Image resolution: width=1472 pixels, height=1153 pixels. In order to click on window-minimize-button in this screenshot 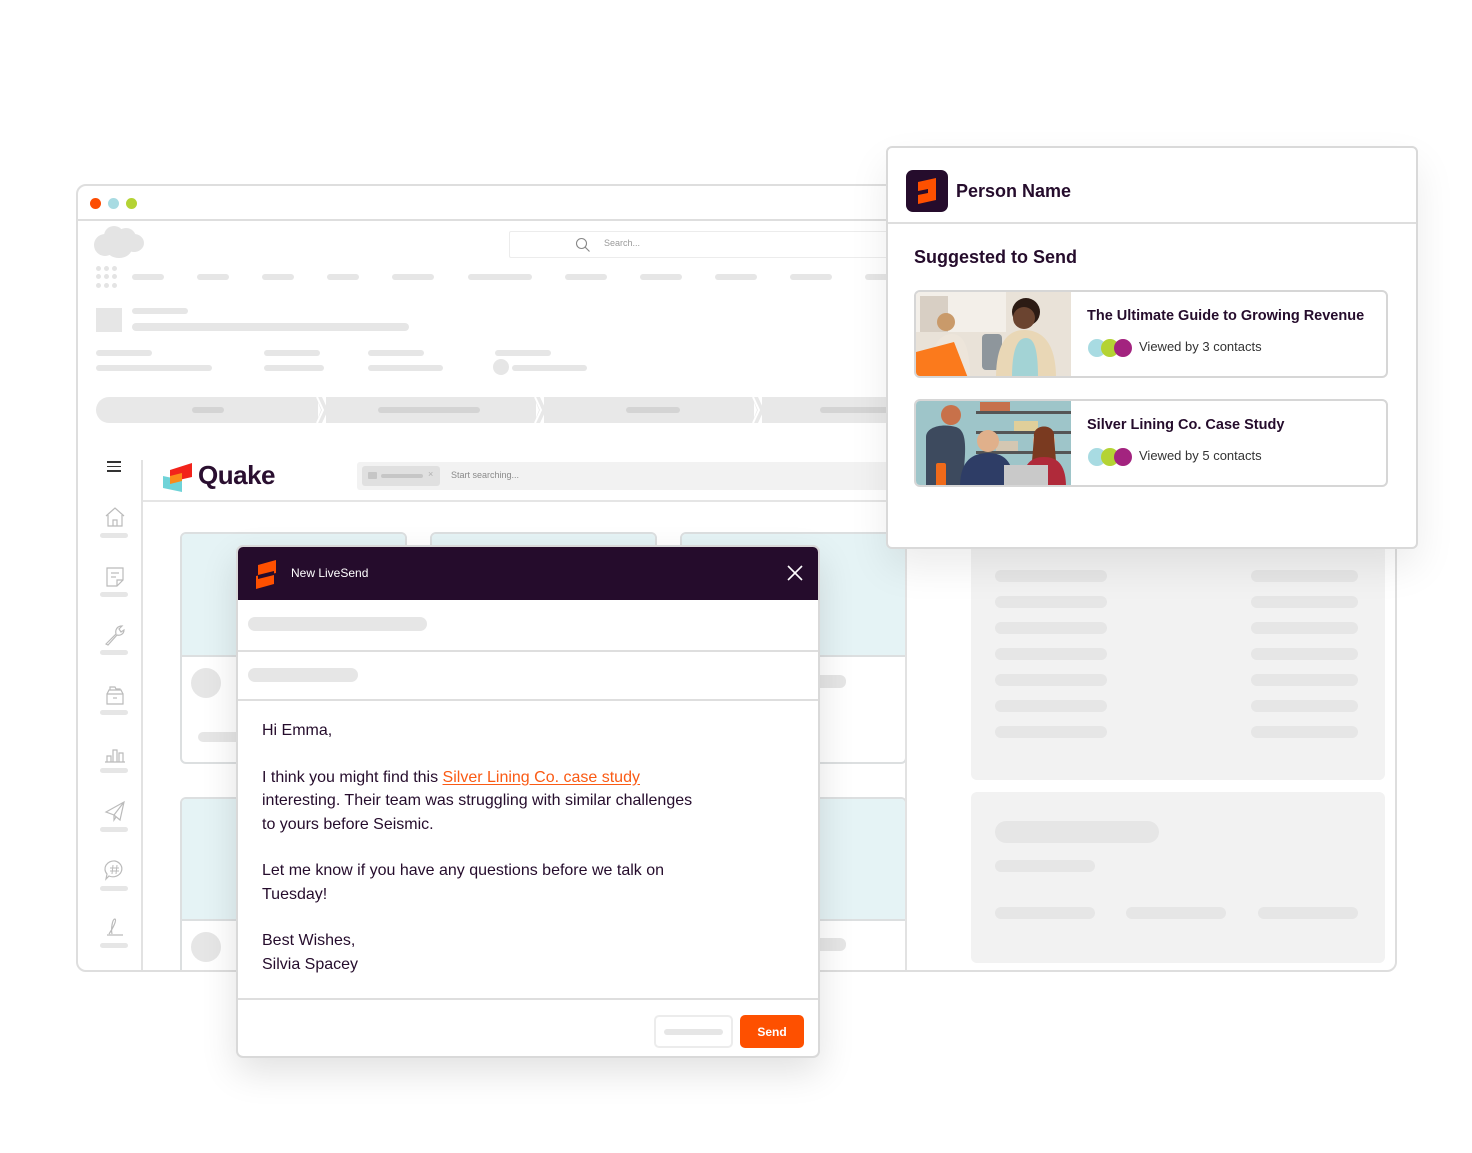, I will do `click(113, 203)`.